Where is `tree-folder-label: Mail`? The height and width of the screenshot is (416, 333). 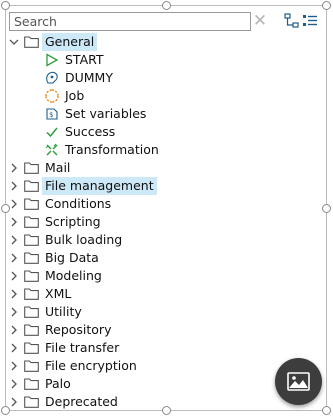
tree-folder-label: Mail is located at coordinates (58, 167).